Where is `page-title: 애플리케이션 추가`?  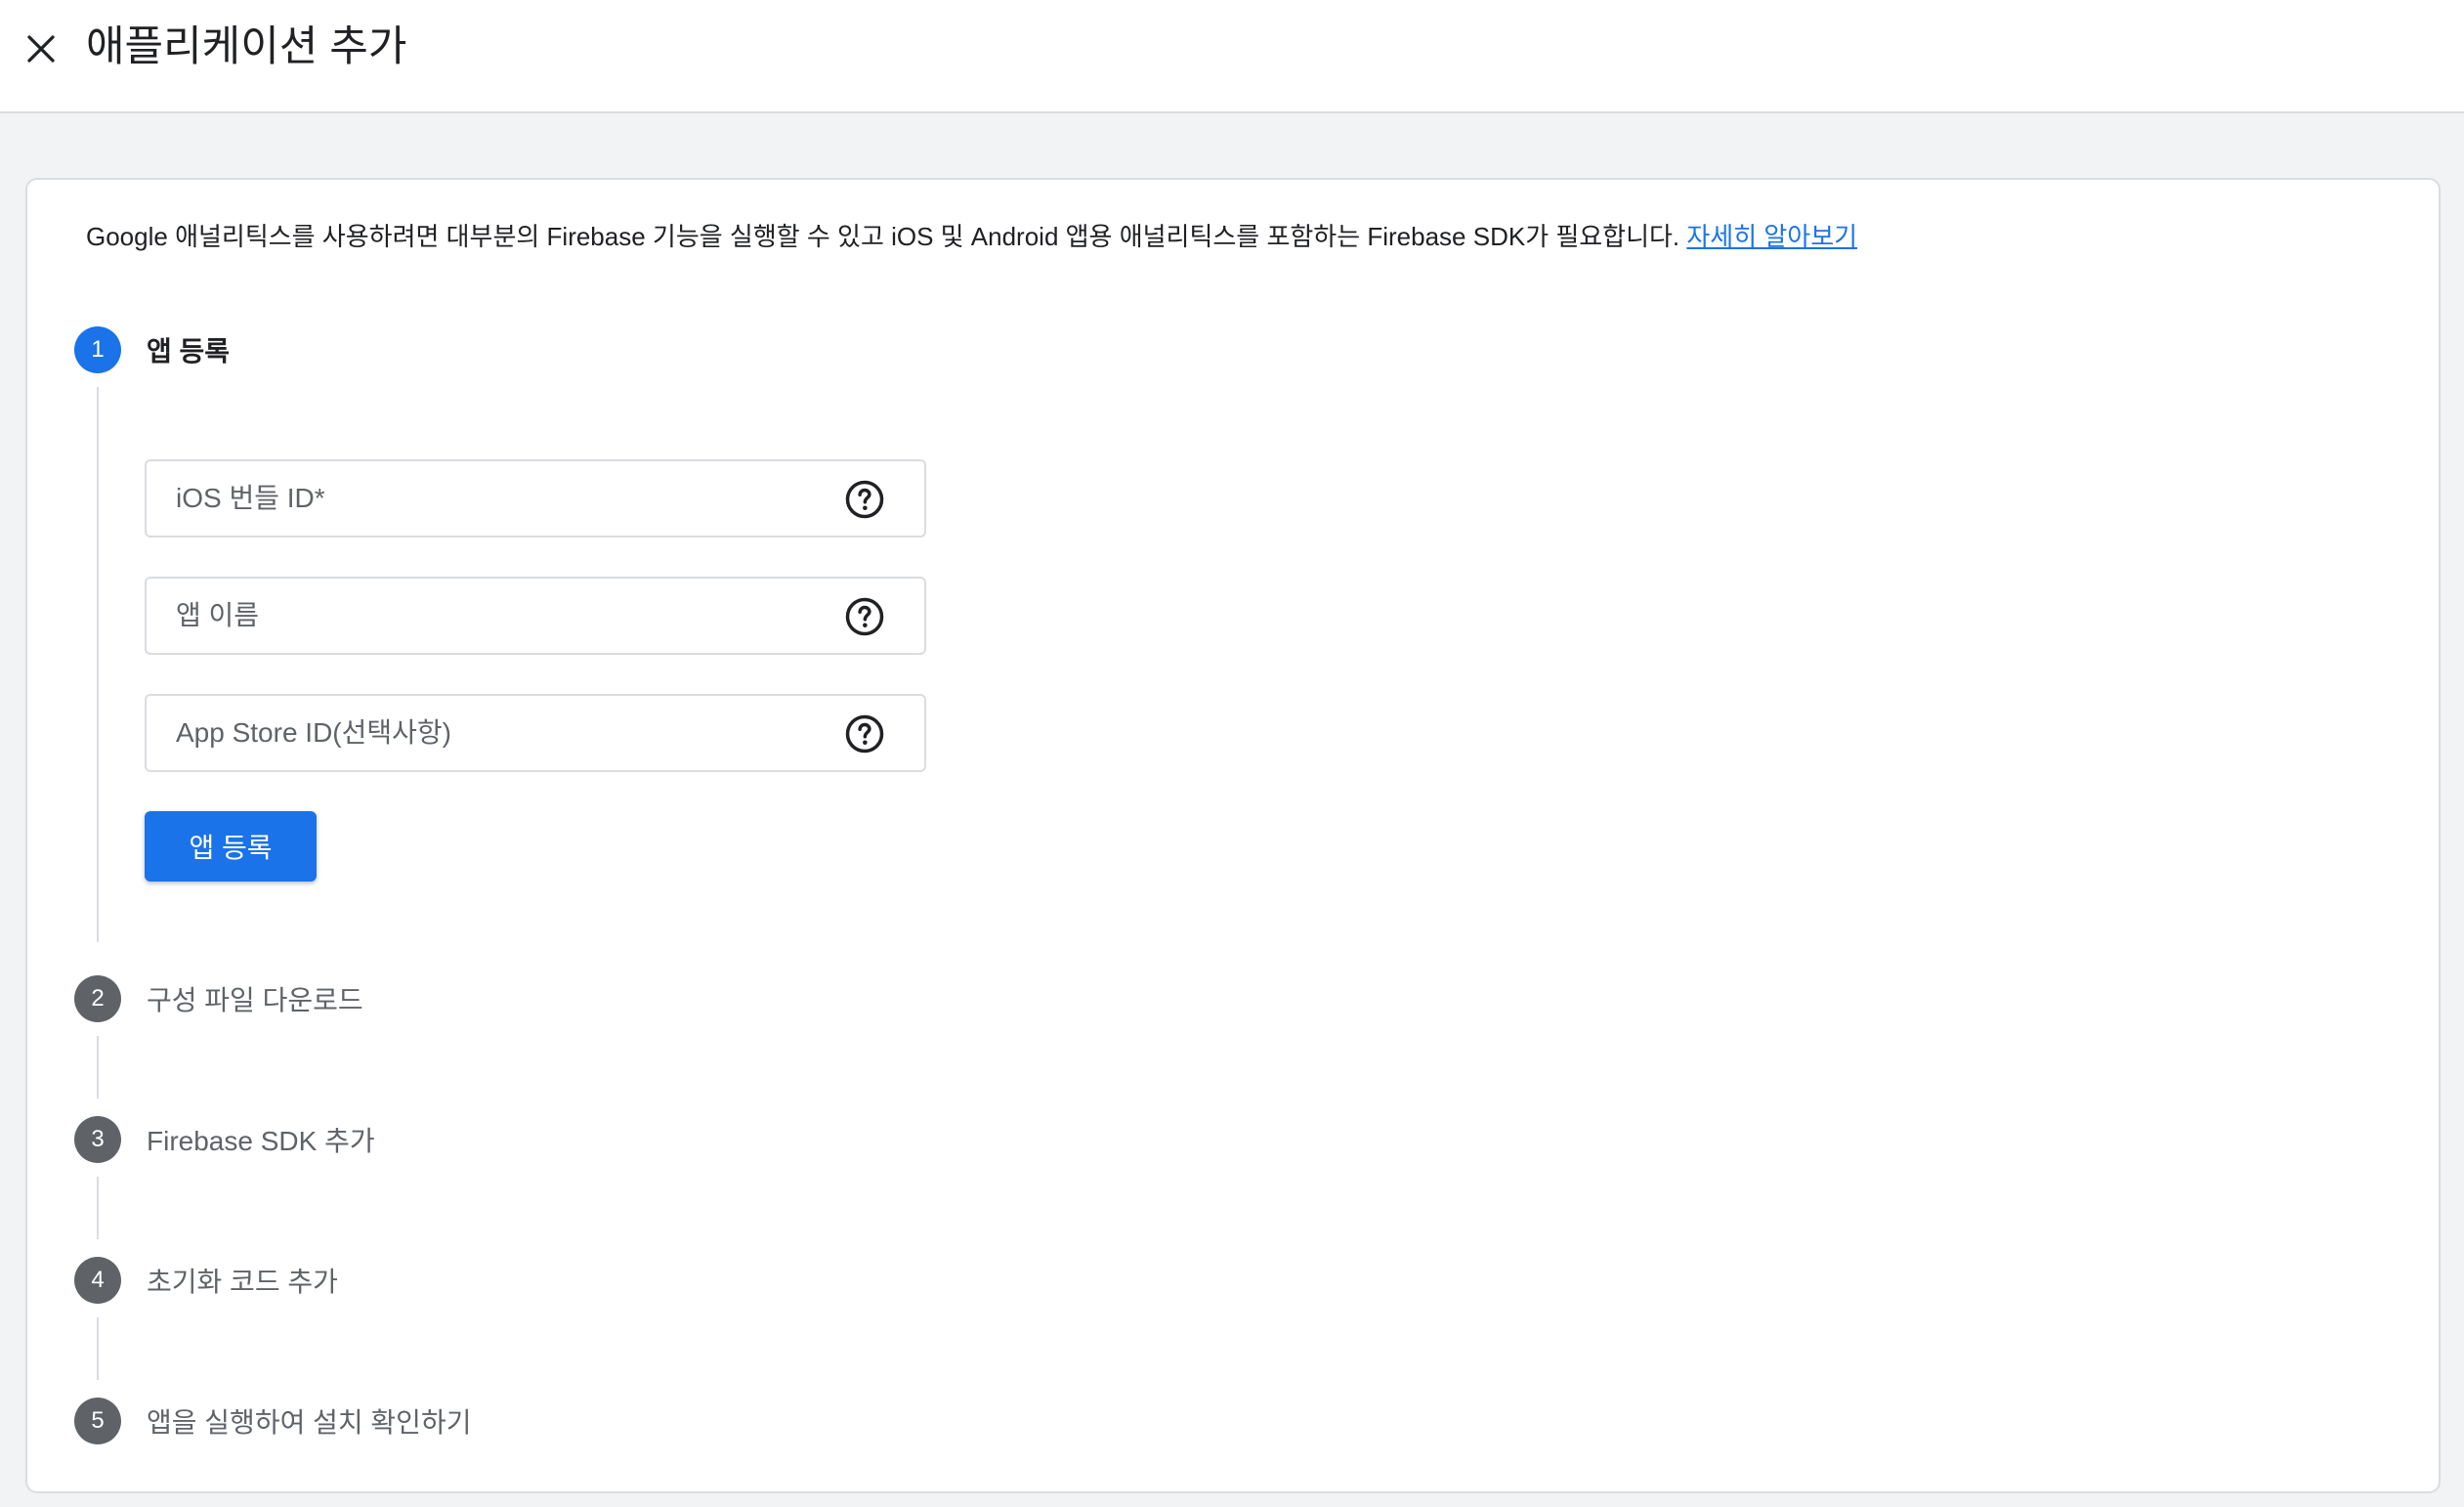
page-title: 애플리케이션 추가 is located at coordinates (246, 46).